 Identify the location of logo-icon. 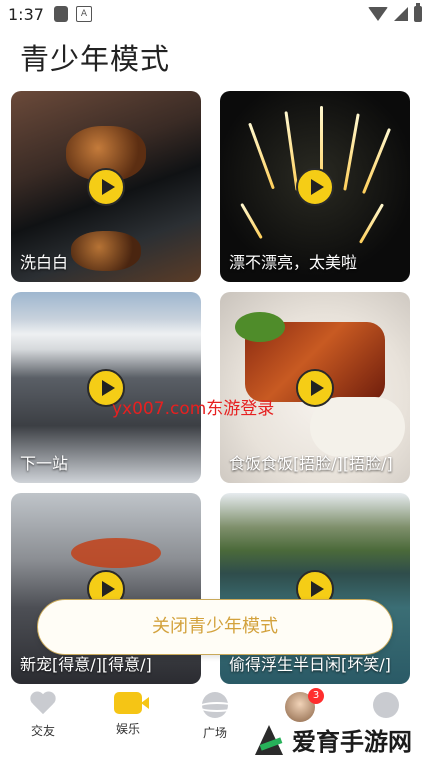
(269, 740).